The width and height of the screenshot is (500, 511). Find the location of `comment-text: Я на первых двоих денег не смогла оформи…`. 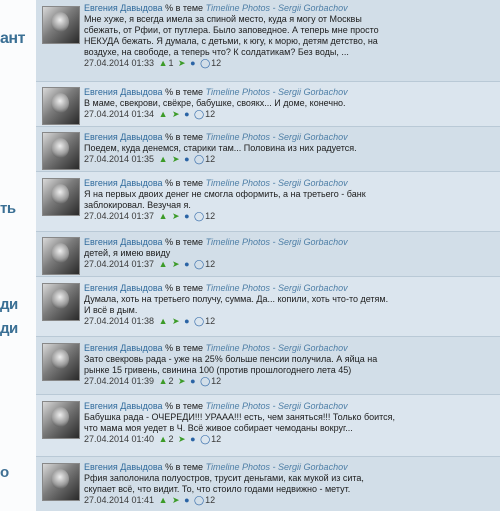

comment-text: Я на первых двоих денег не смогла оформи… is located at coordinates (225, 199).